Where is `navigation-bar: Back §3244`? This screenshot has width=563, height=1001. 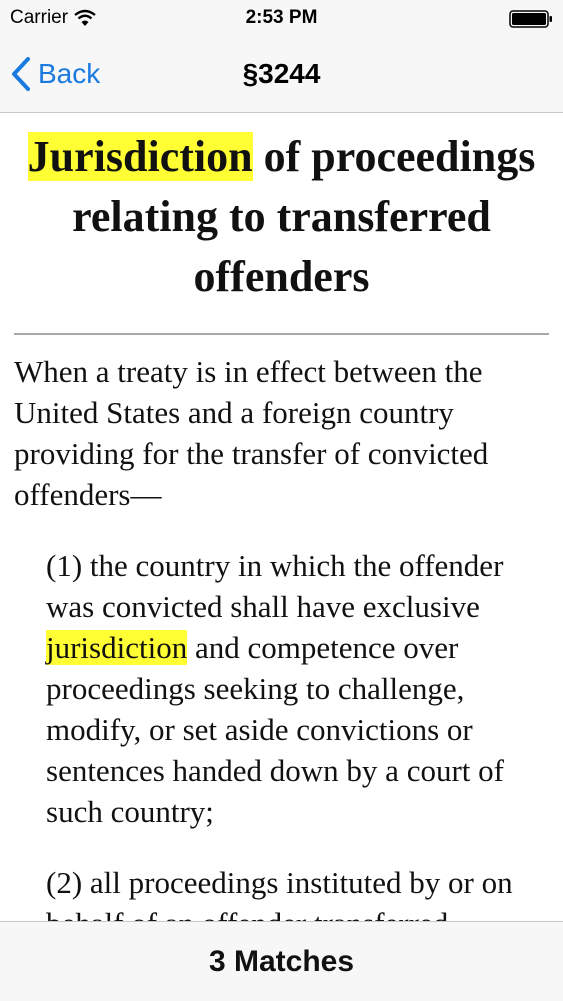
navigation-bar: Back §3244 is located at coordinates (281, 74).